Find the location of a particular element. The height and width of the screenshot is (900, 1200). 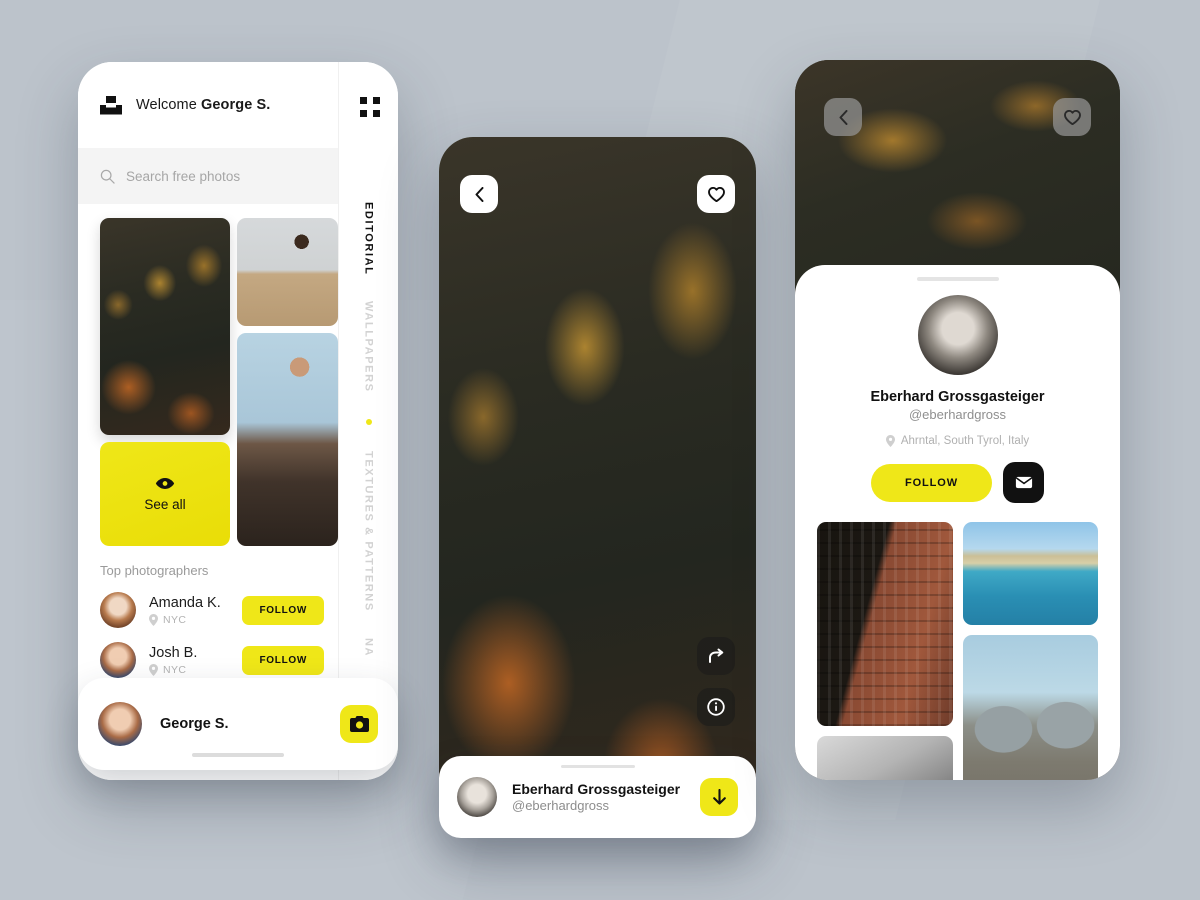

photographer-info: Josh B. NYC is located at coordinates (189, 660).